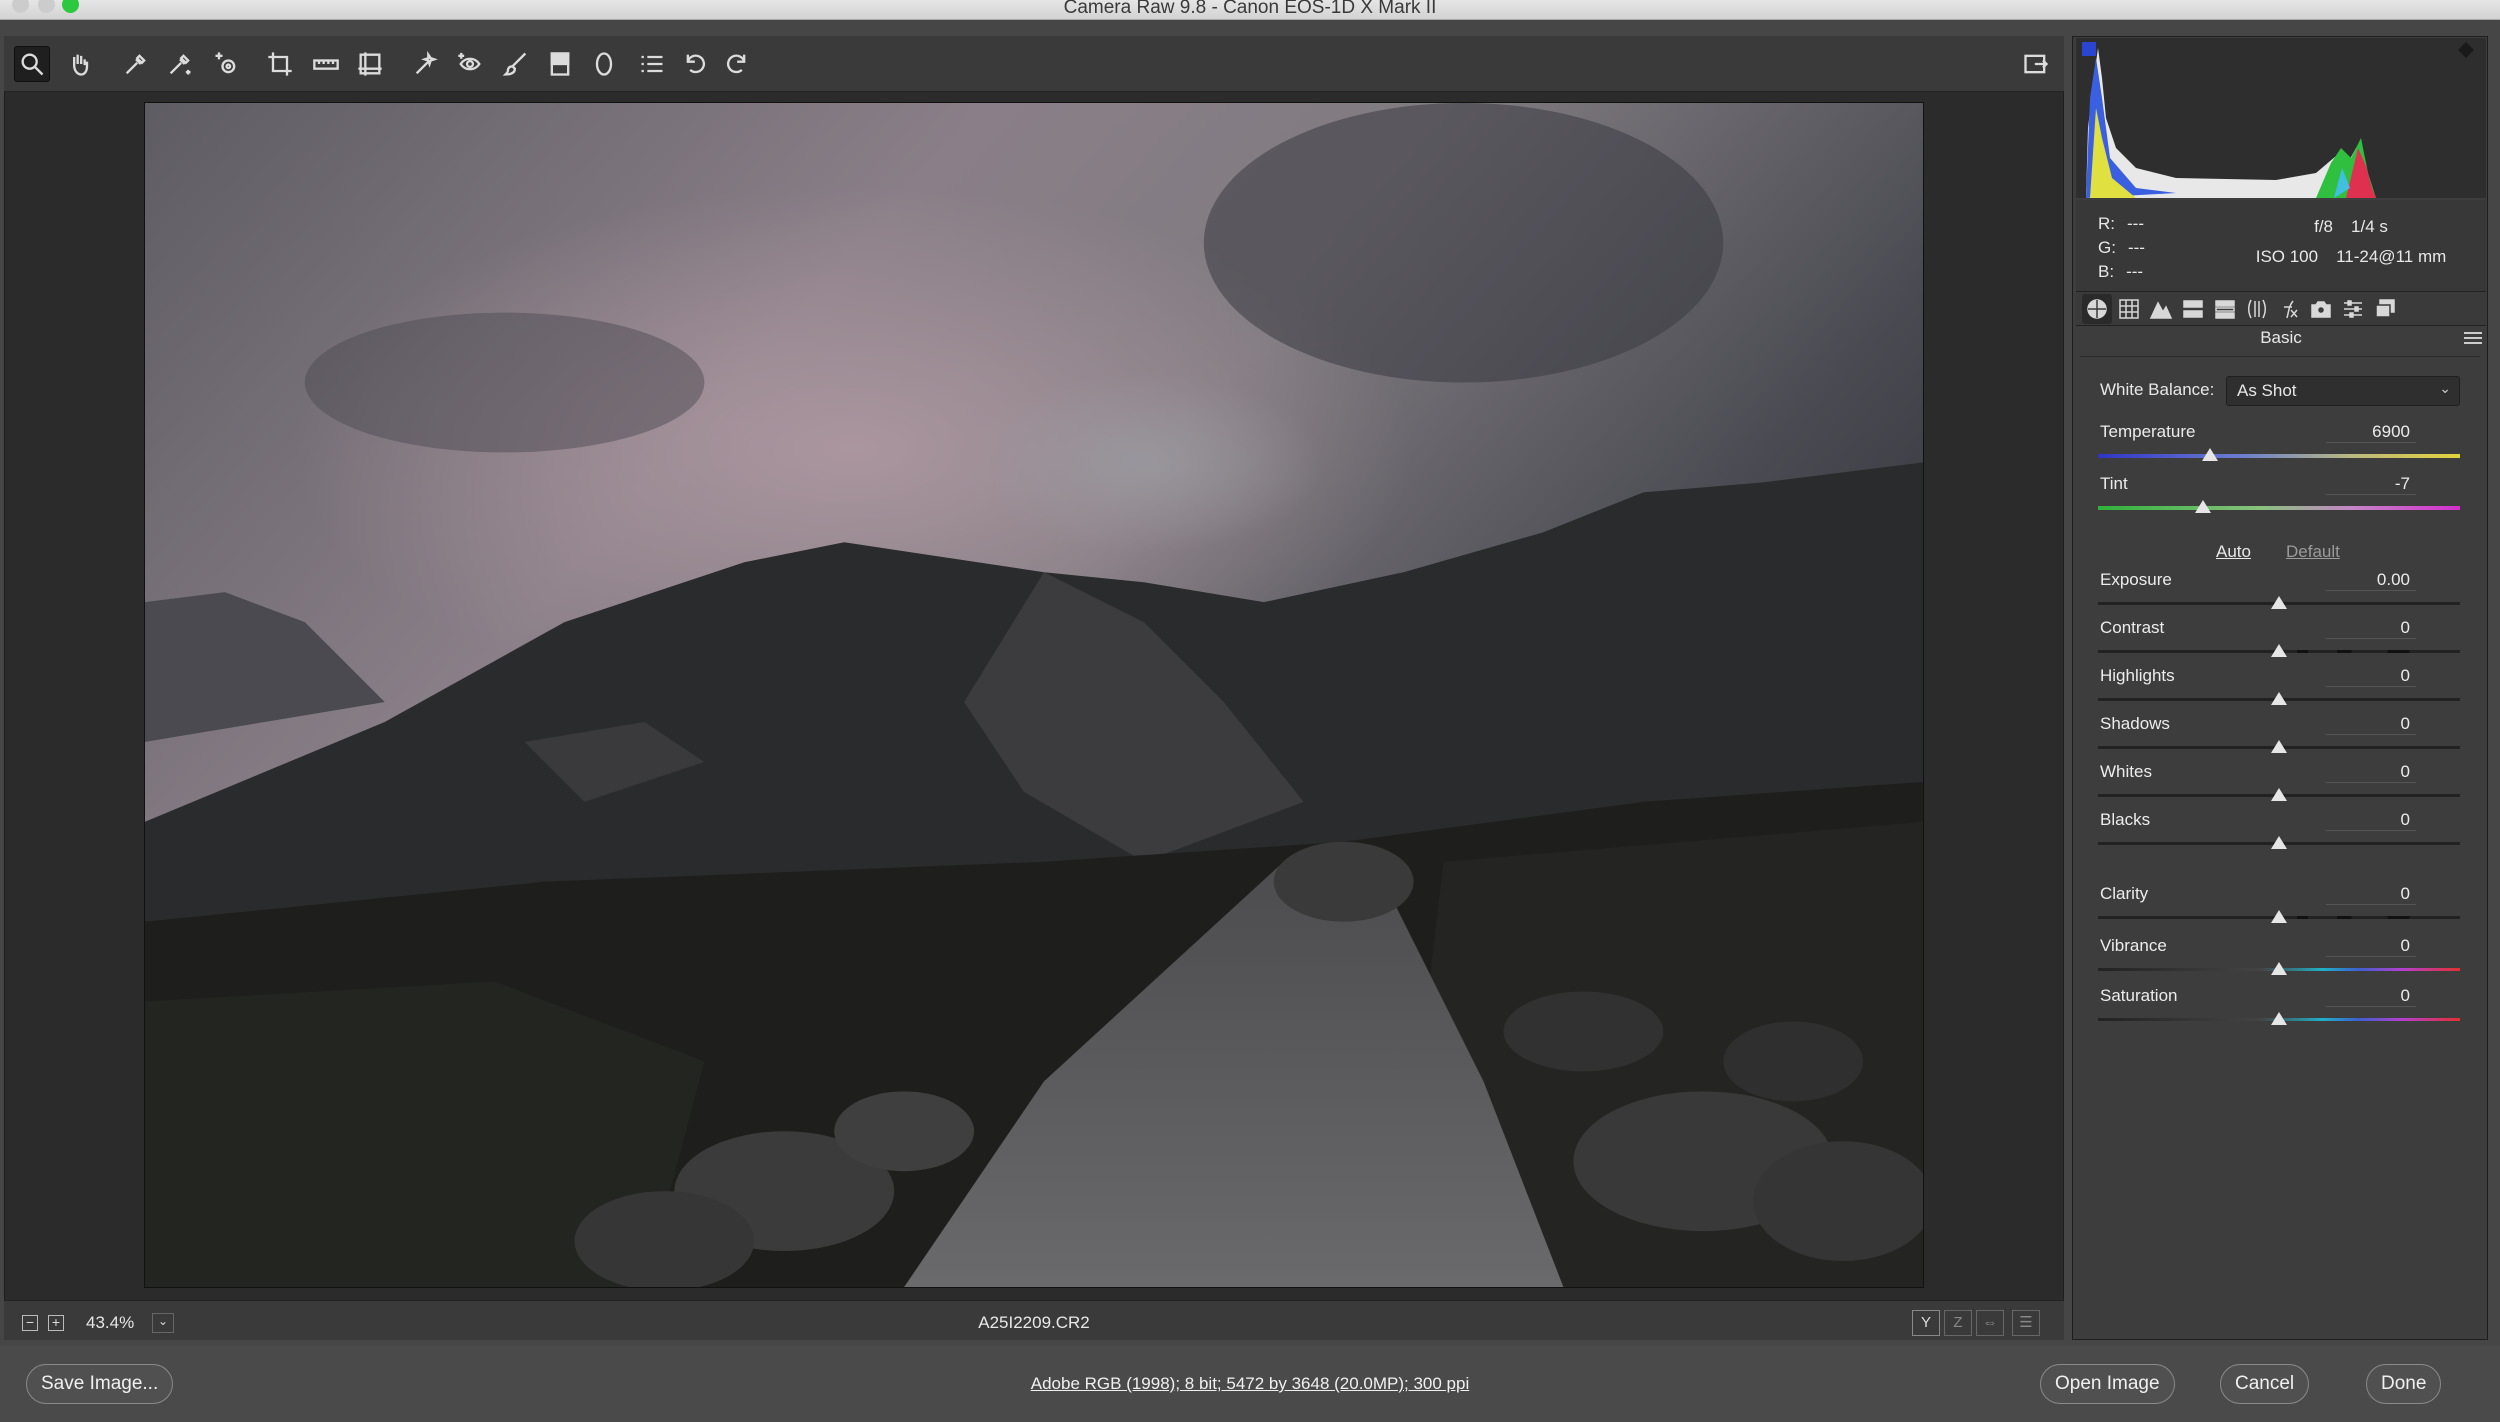 This screenshot has width=2500, height=1422. What do you see at coordinates (2445, 388) in the screenshot?
I see `chevron-down-icon: ⌄` at bounding box center [2445, 388].